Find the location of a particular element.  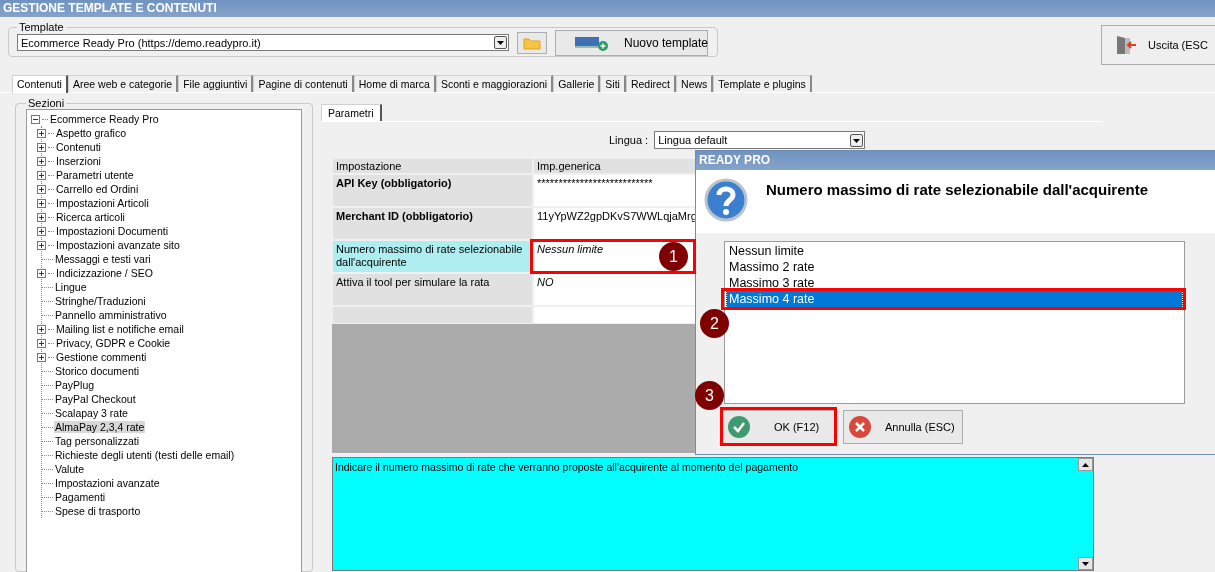

tab: File aggiuntivi is located at coordinates (216, 83).